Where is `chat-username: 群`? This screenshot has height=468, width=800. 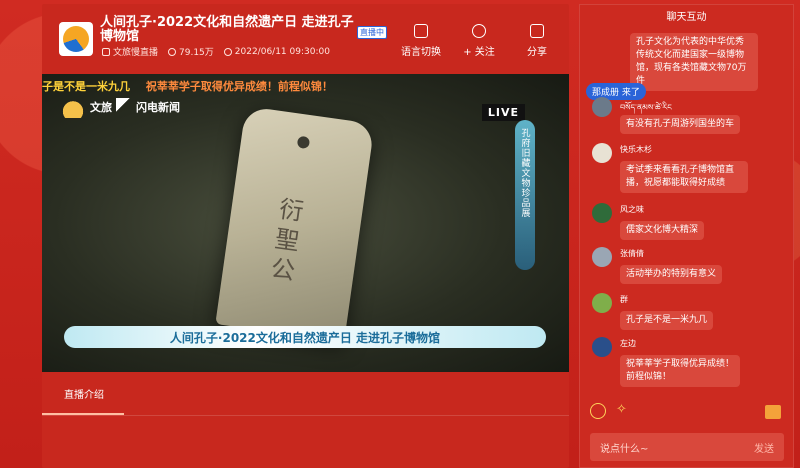 chat-username: 群 is located at coordinates (624, 299).